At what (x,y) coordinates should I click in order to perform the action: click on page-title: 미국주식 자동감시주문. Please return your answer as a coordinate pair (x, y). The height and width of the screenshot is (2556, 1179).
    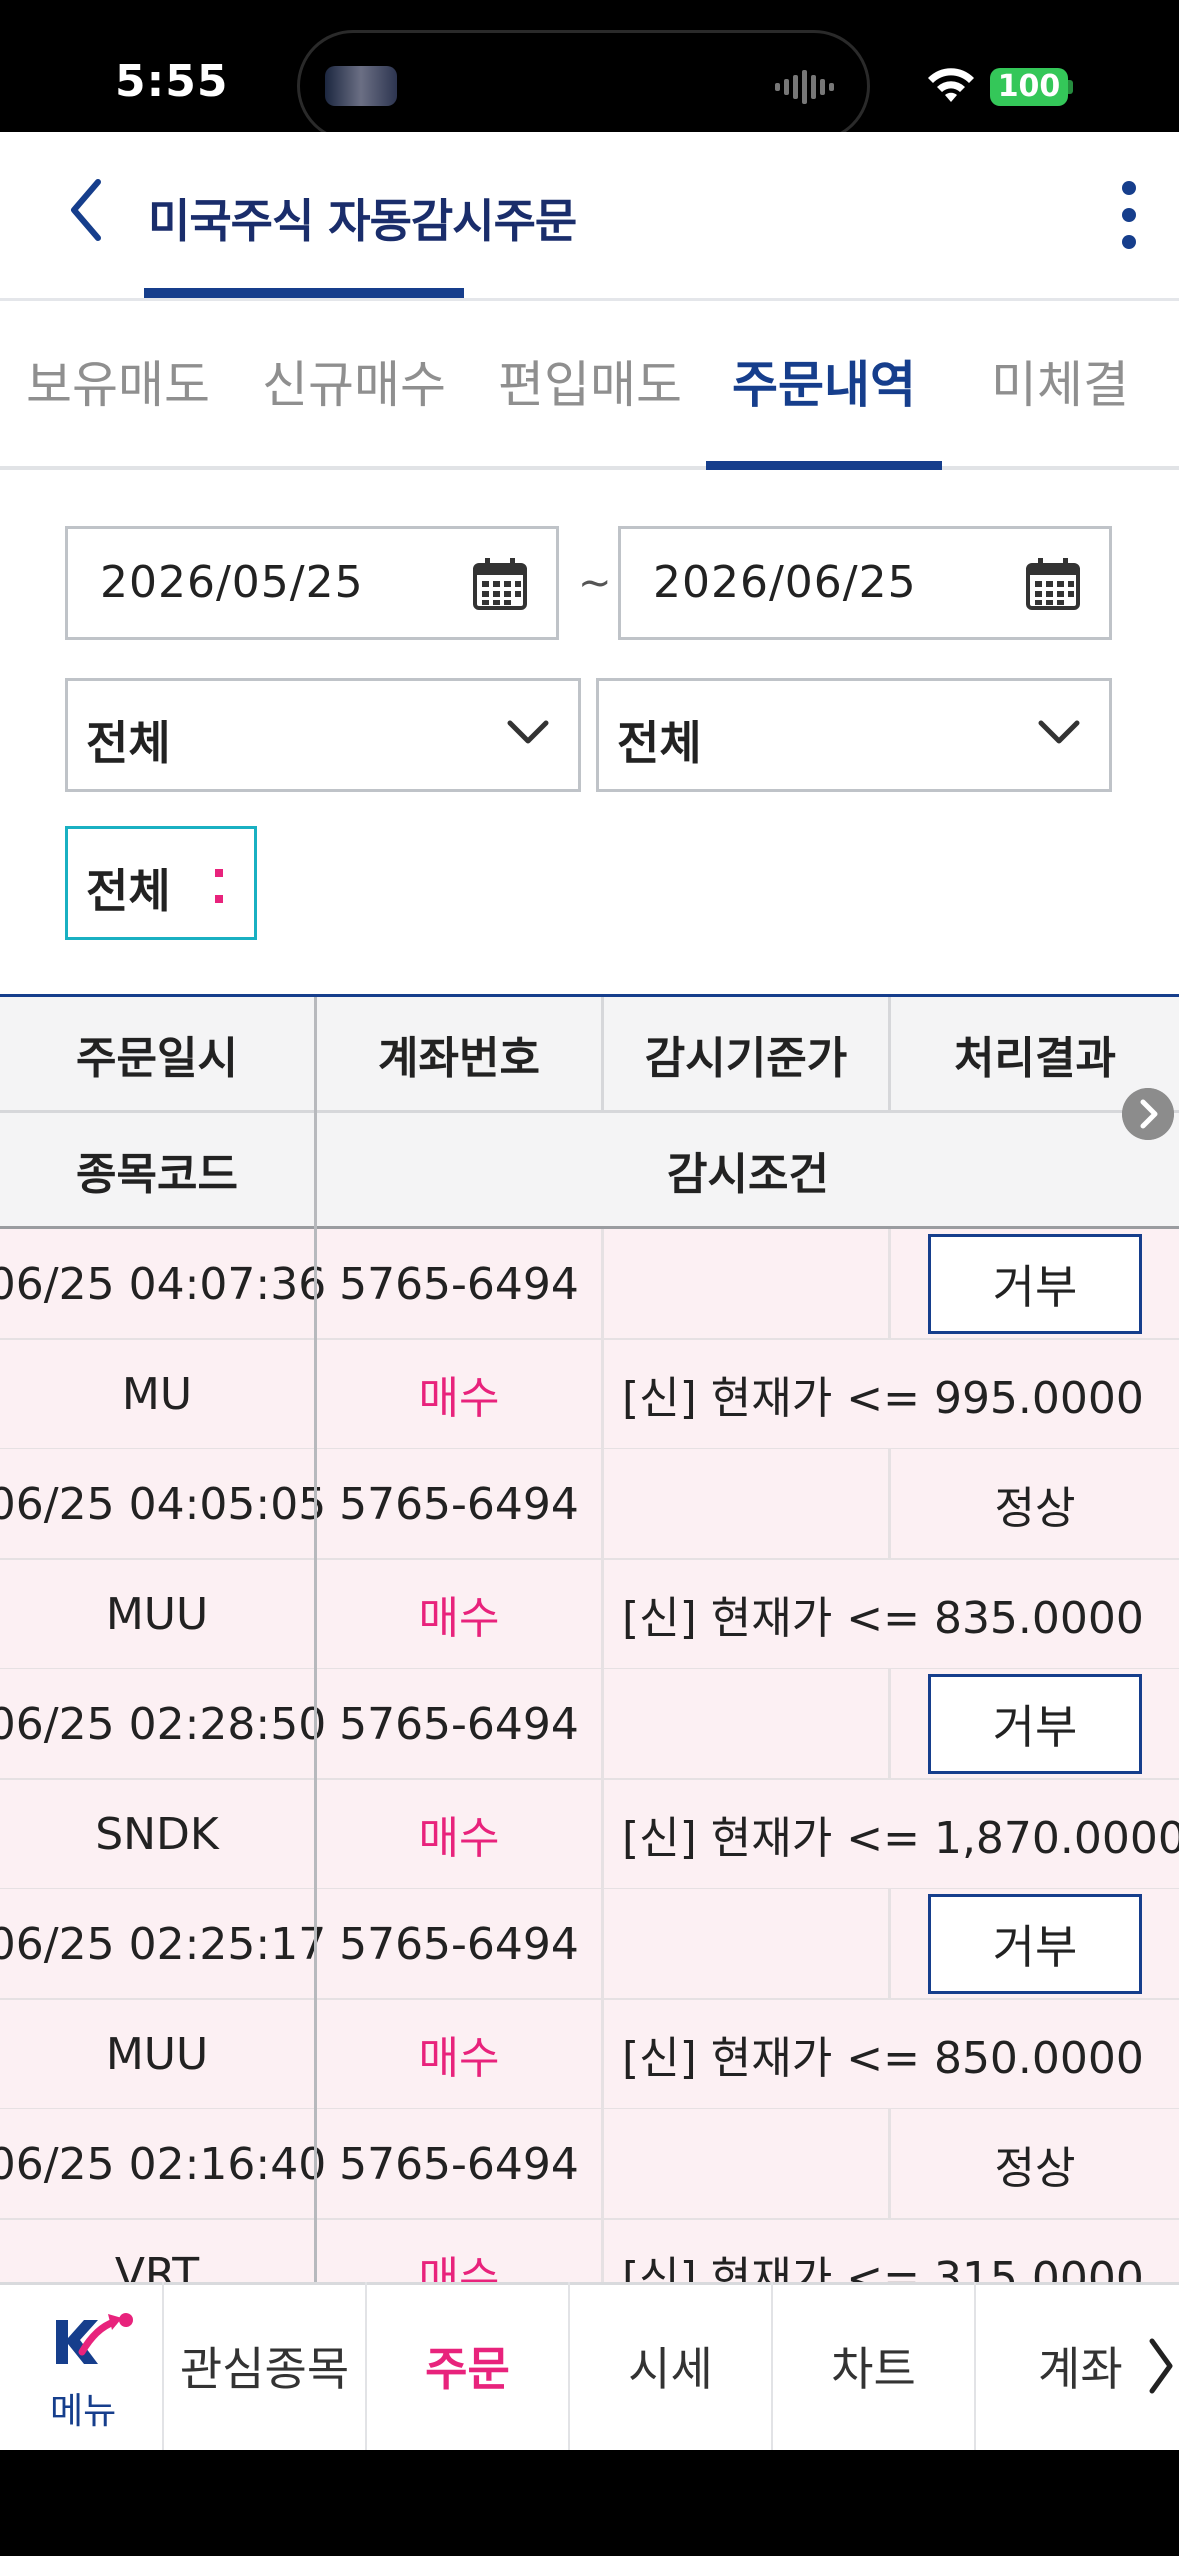
    Looking at the image, I should click on (362, 221).